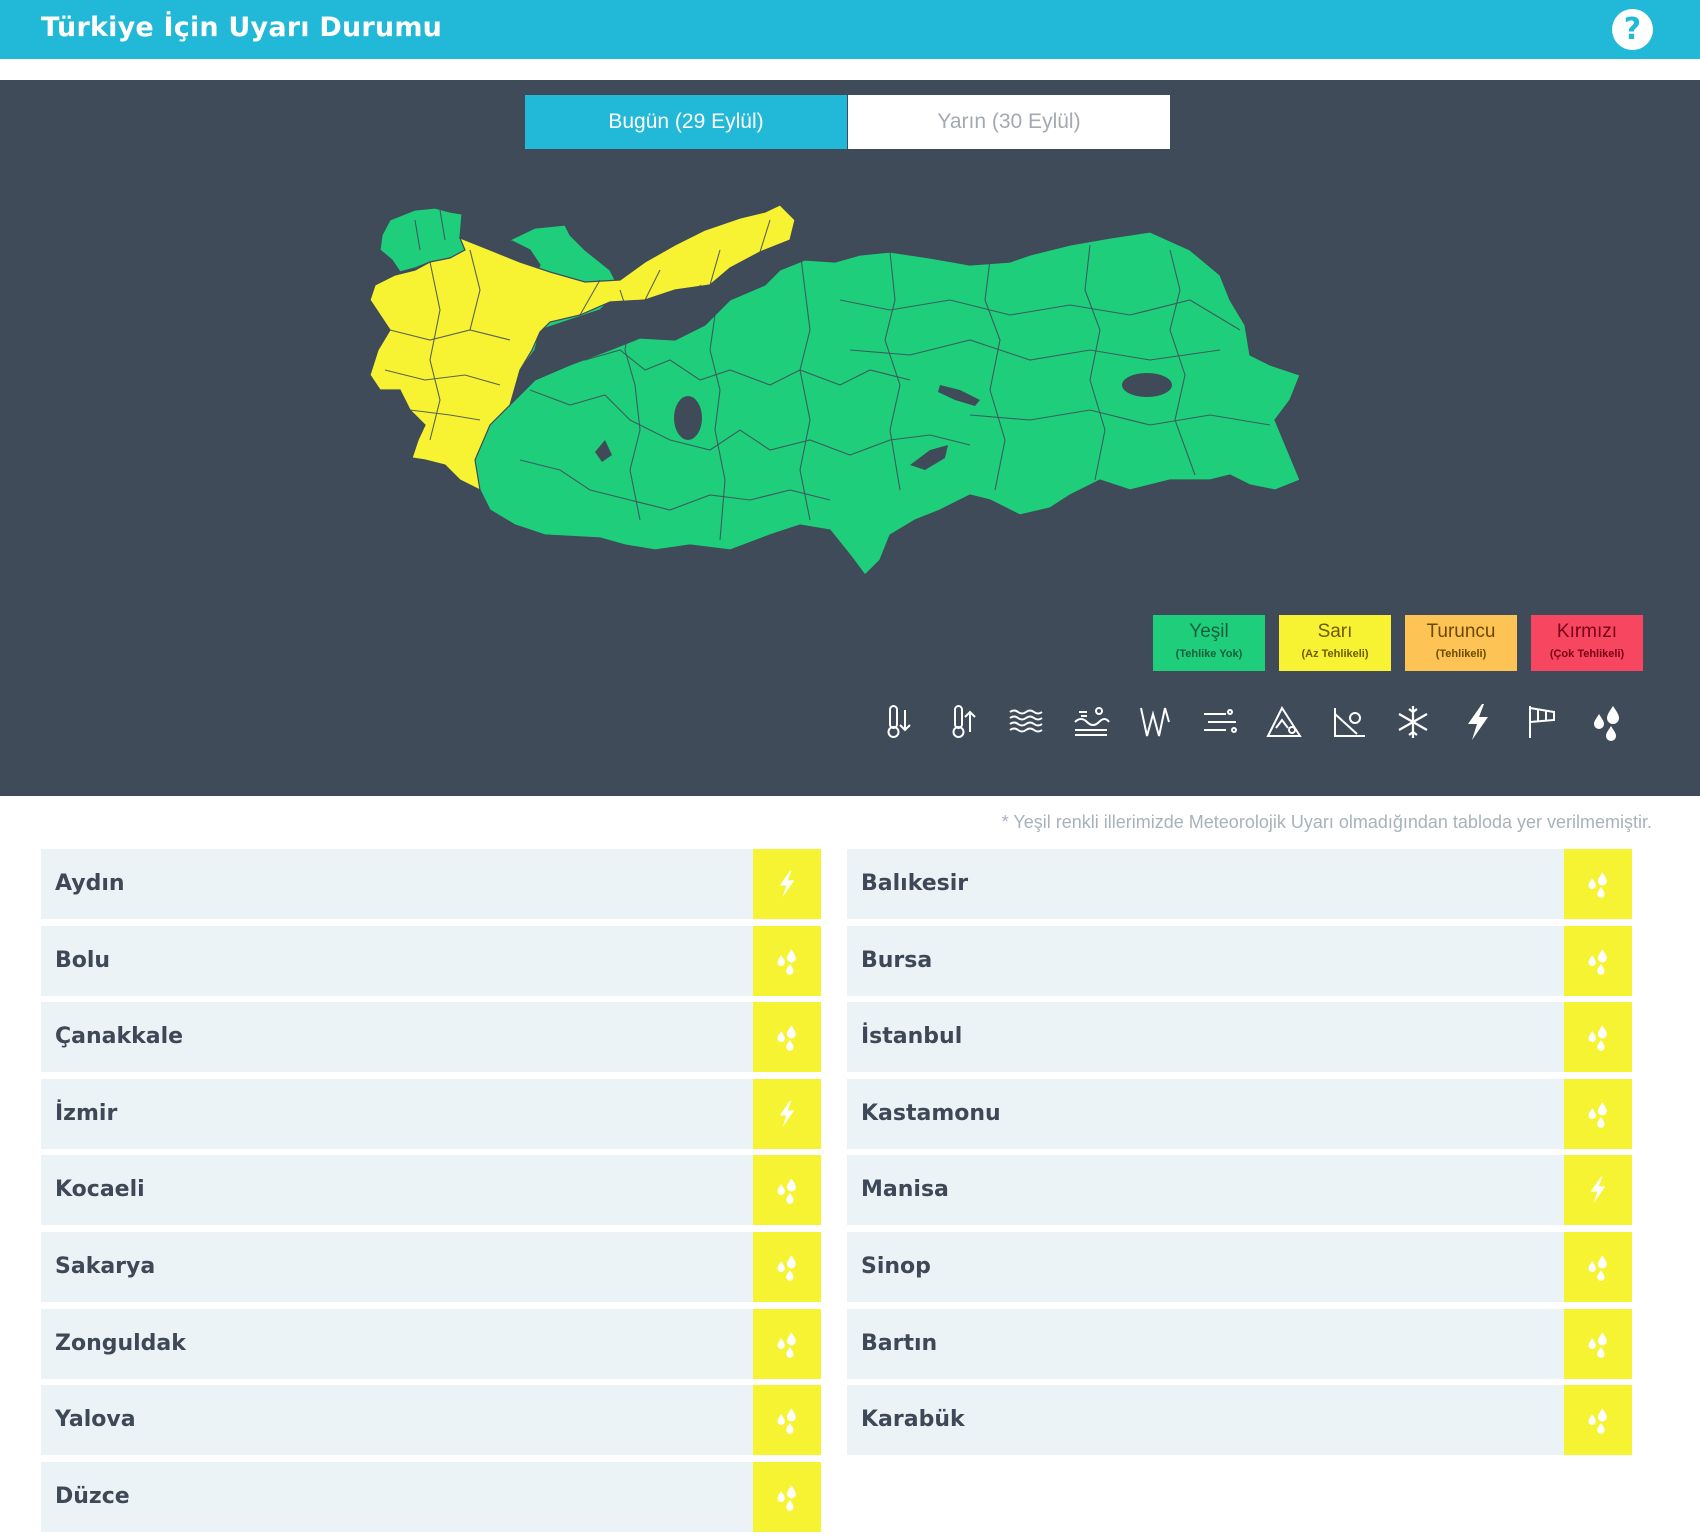 Image resolution: width=1700 pixels, height=1538 pixels. Describe the element at coordinates (850, 29) in the screenshot. I see `page-header: Türkiye İçin Uyarı Durumu ?` at that location.